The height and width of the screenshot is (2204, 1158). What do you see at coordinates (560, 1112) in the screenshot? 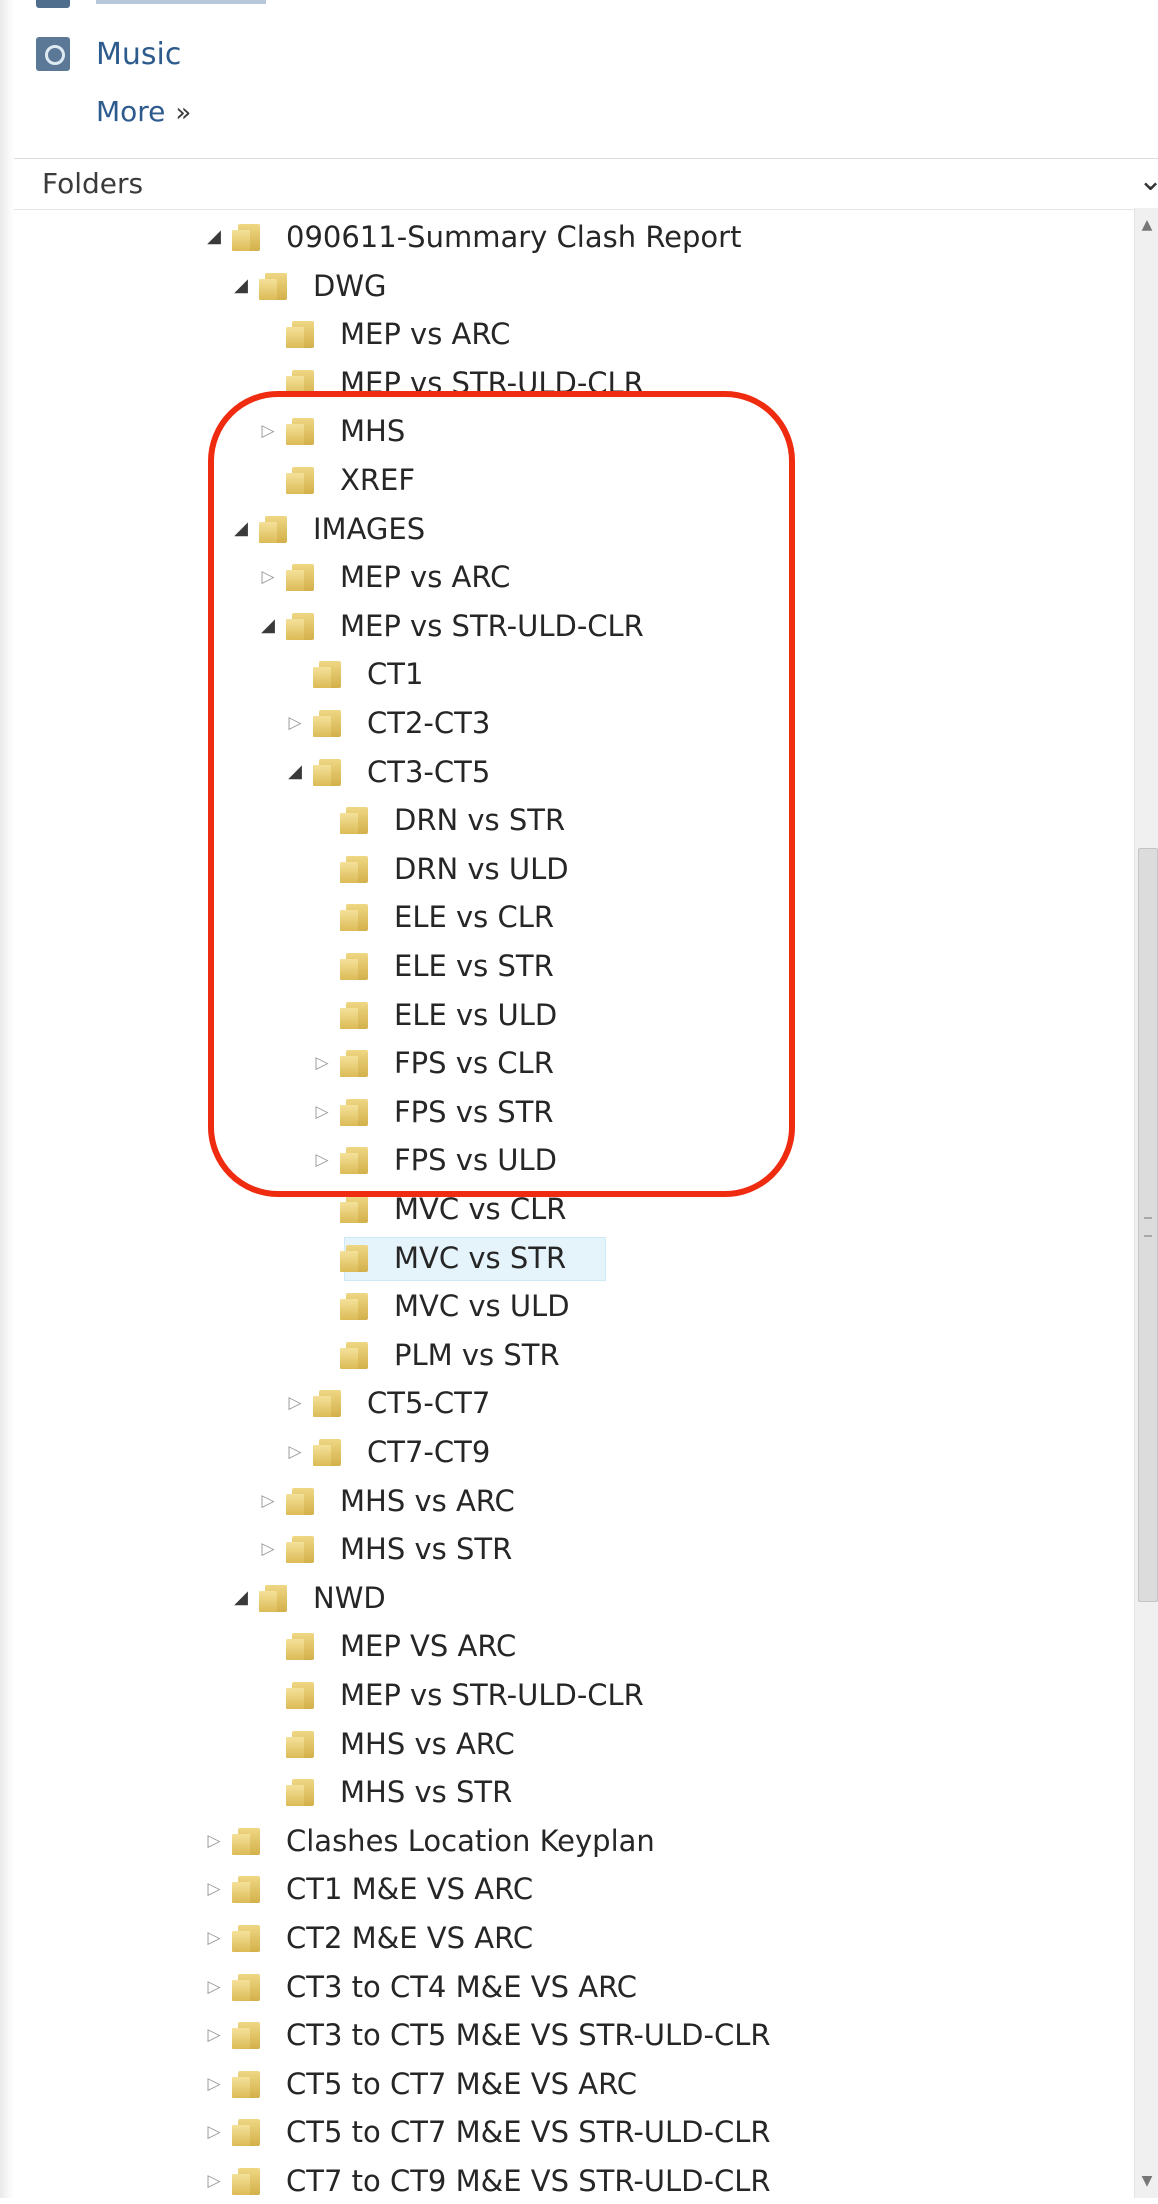
I see `tree-item: ▷ FPS vs STR` at bounding box center [560, 1112].